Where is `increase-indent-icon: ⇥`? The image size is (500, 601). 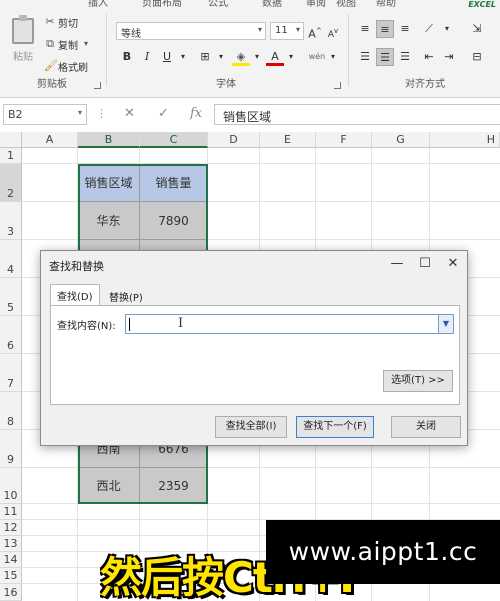
increase-indent-icon: ⇥ is located at coordinates (449, 57).